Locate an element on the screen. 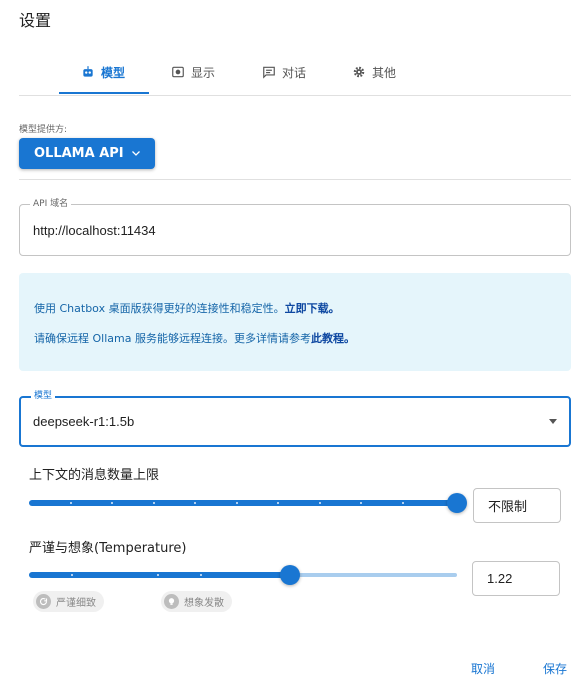 This screenshot has height=684, width=577. tab-label: 显示 is located at coordinates (203, 72).